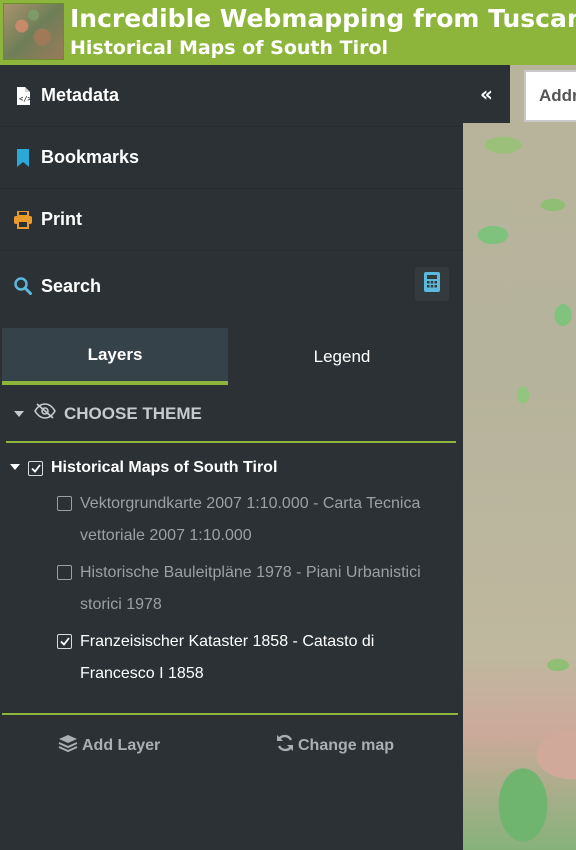 The height and width of the screenshot is (850, 576). What do you see at coordinates (285, 745) in the screenshot?
I see `sync-icon` at bounding box center [285, 745].